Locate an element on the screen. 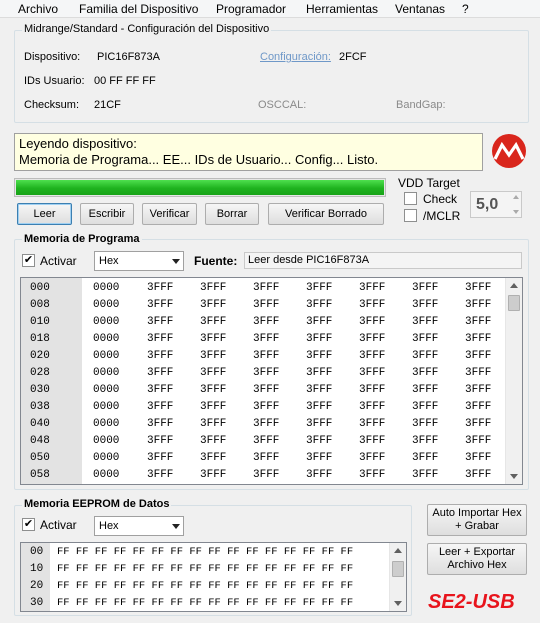 The image size is (540, 623). erase-button: Borrar is located at coordinates (232, 214).